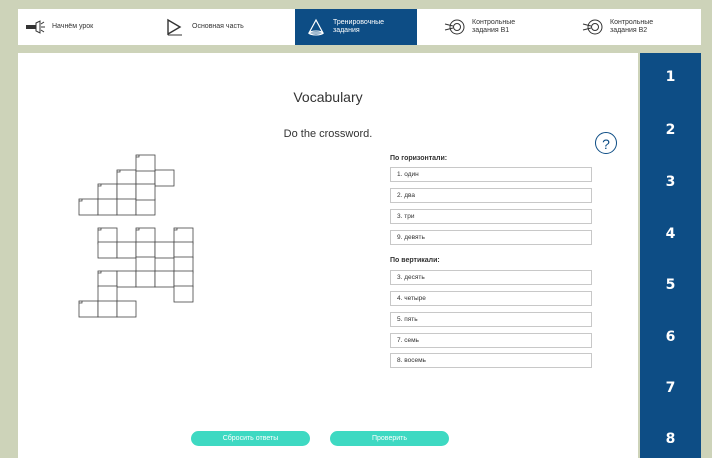  I want to click on task-number-sidebar: 1 2 3 4 5 6 7 8, so click(670, 255).